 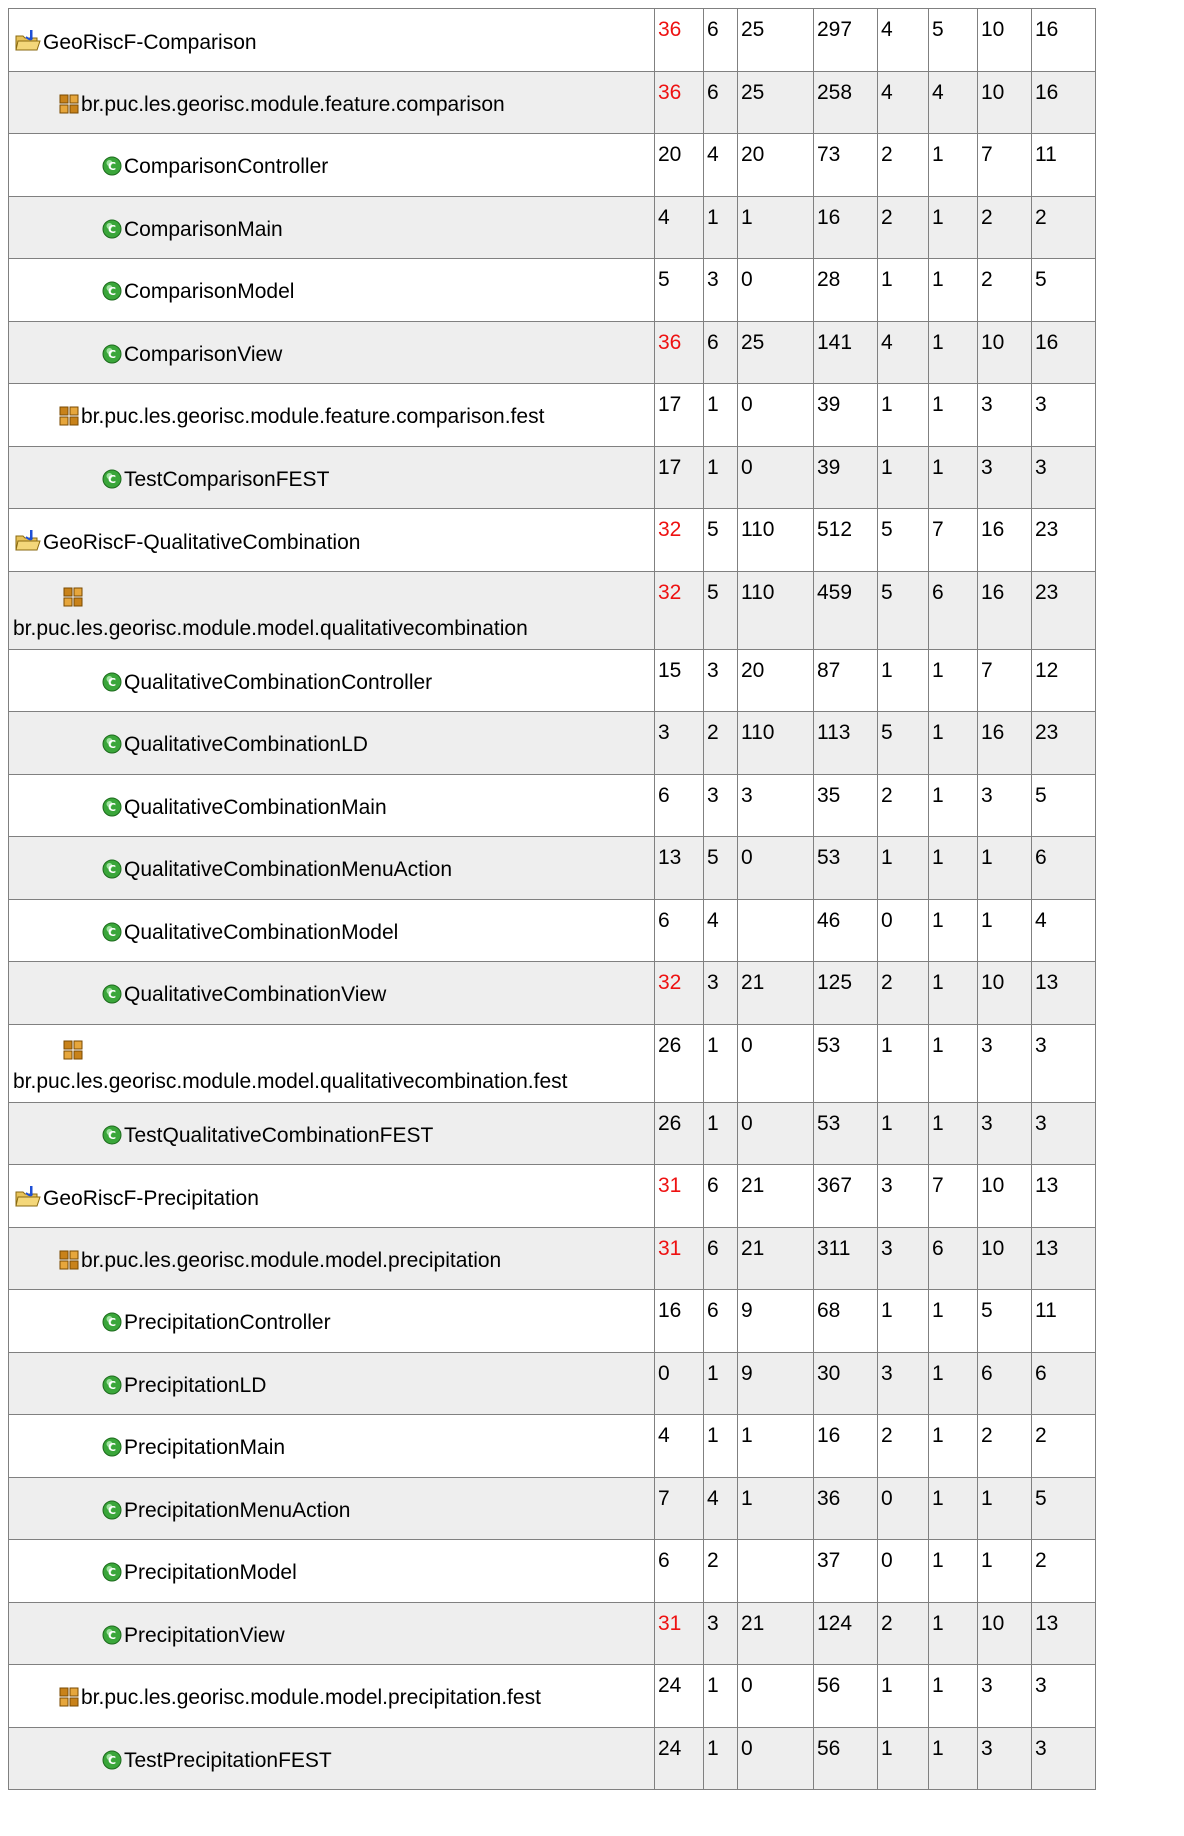 What do you see at coordinates (204, 1635) in the screenshot?
I see `row-label: PrecipitationView` at bounding box center [204, 1635].